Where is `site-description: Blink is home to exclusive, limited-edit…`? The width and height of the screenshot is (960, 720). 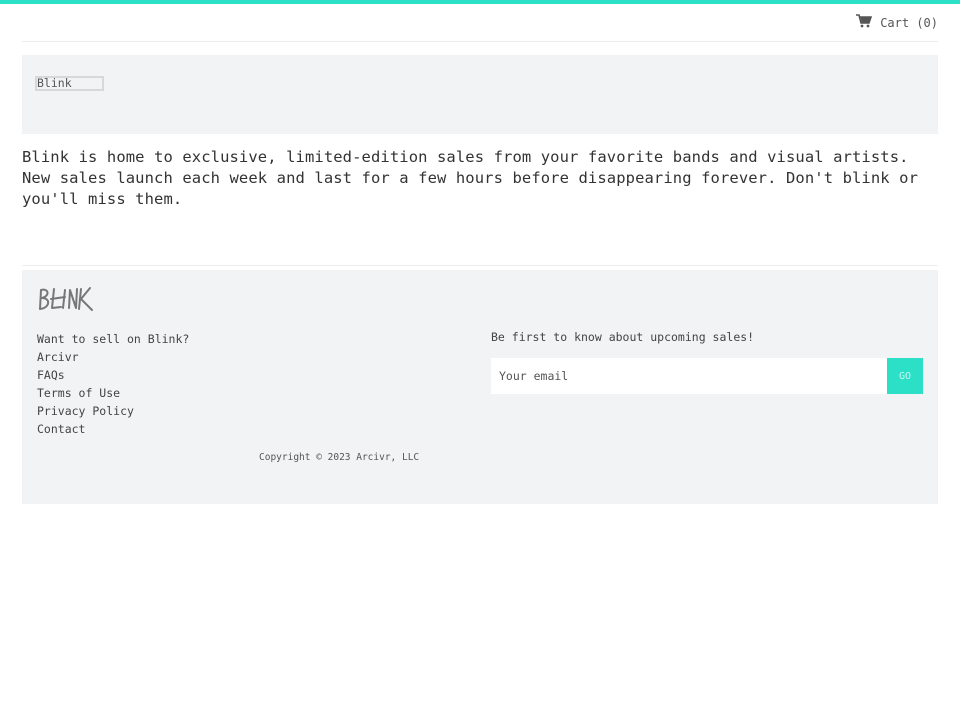
site-description: Blink is home to exclusive, limited-edit… is located at coordinates (470, 178).